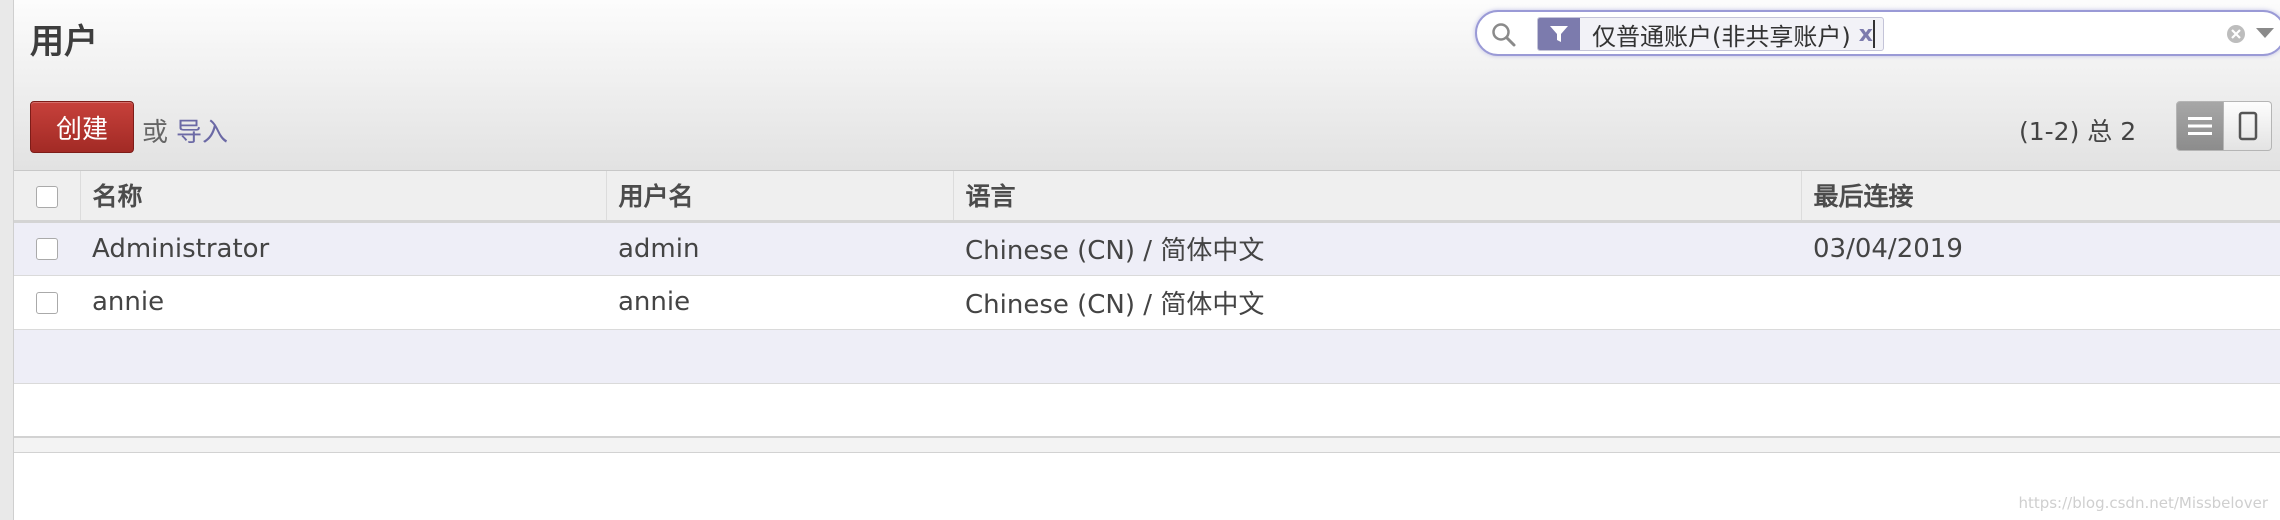 The image size is (2280, 520). What do you see at coordinates (343, 302) in the screenshot?
I see `cell-name: annie` at bounding box center [343, 302].